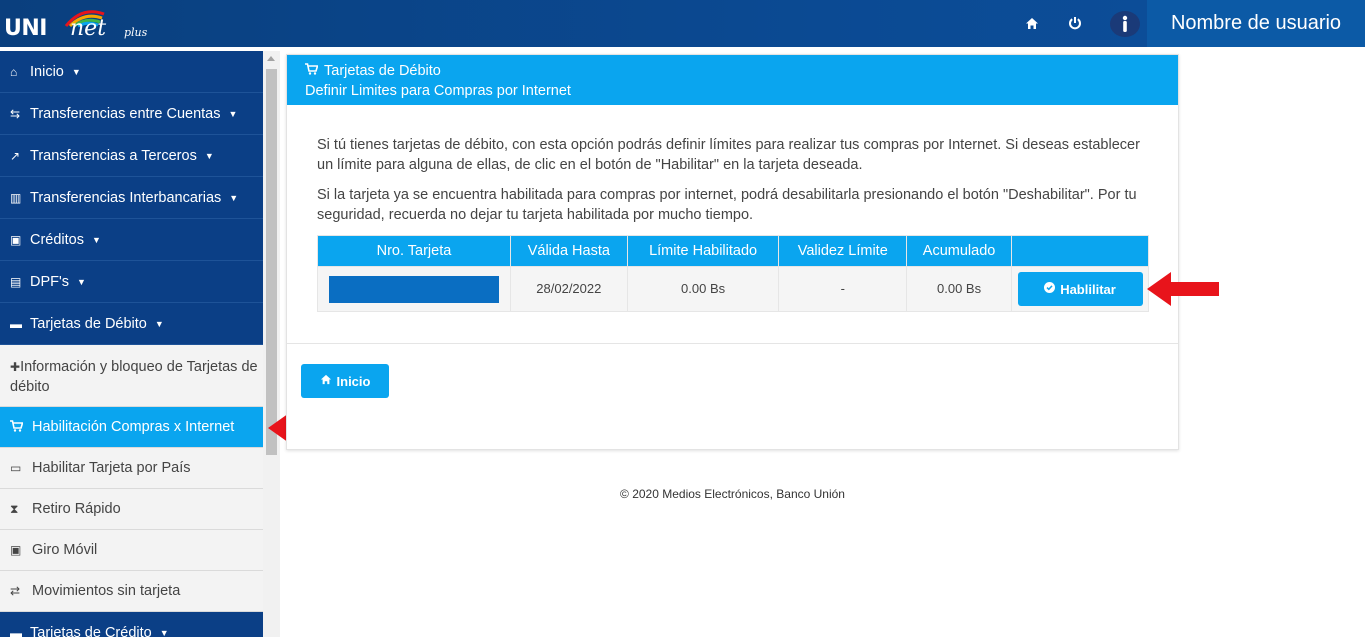 The height and width of the screenshot is (637, 1365). Describe the element at coordinates (732, 343) in the screenshot. I see `panel-divider` at that location.